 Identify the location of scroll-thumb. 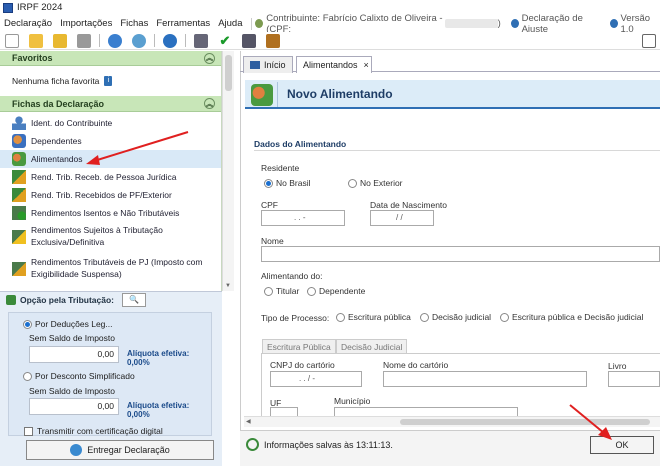
(228, 73).